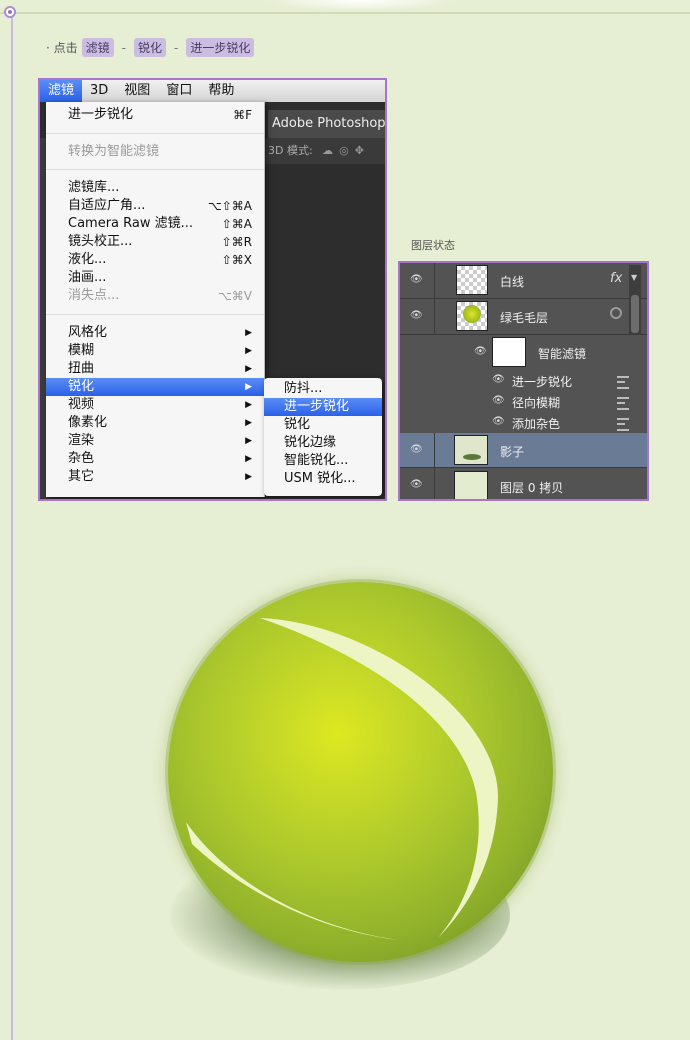 This screenshot has width=690, height=1040. What do you see at coordinates (536, 403) in the screenshot?
I see `filter-name: 径向模糊` at bounding box center [536, 403].